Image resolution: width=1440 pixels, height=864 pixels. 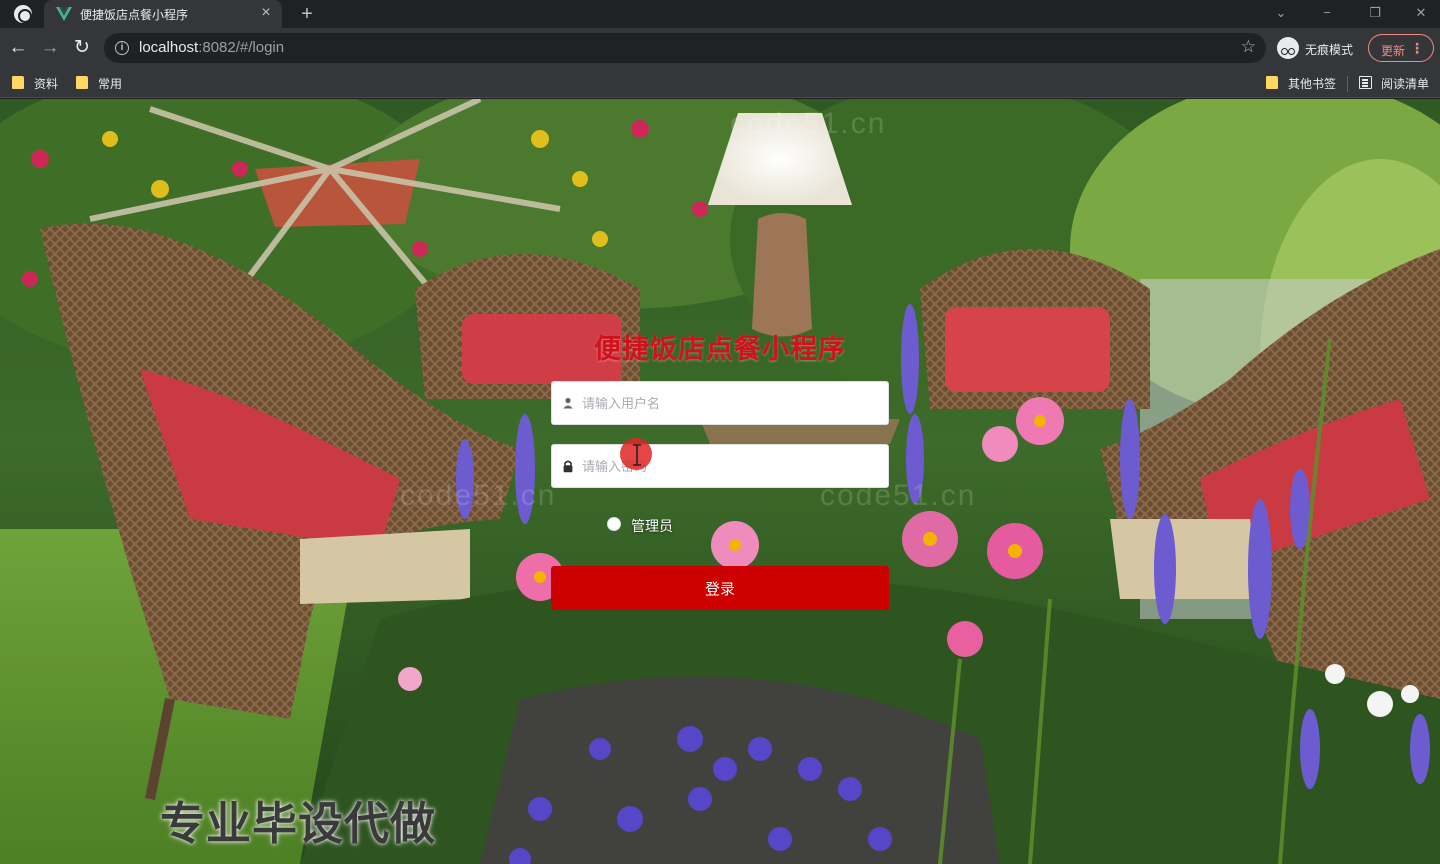 I want to click on browser-globe-icon, so click(x=23, y=14).